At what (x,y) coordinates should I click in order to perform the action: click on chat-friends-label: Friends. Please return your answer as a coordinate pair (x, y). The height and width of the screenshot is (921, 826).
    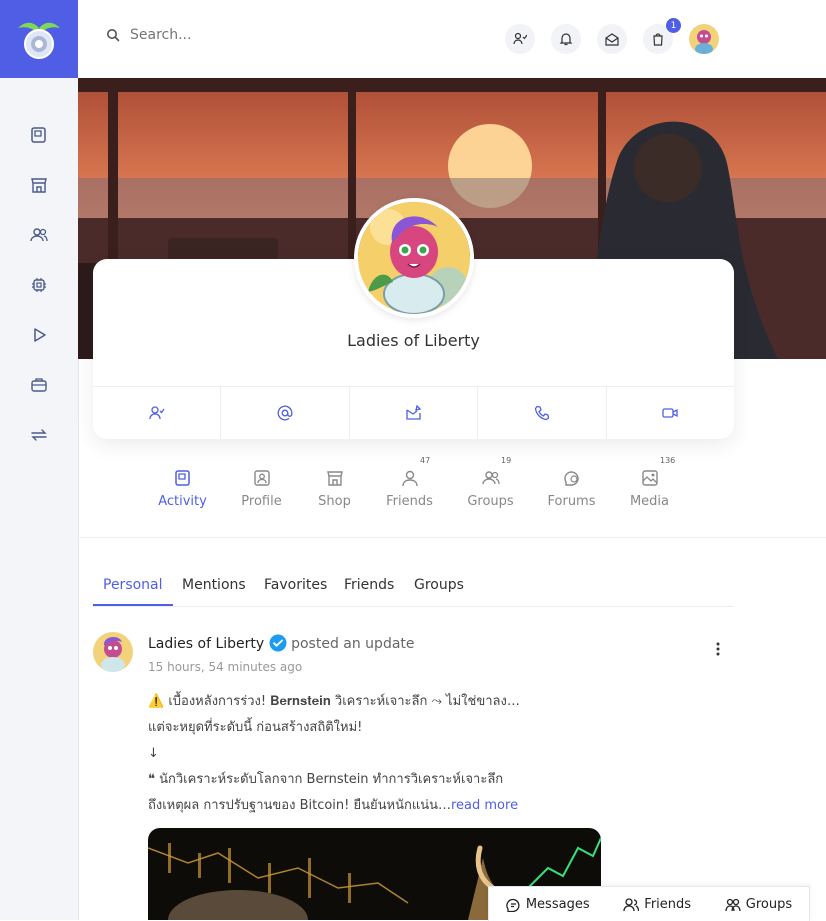
    Looking at the image, I should click on (668, 904).